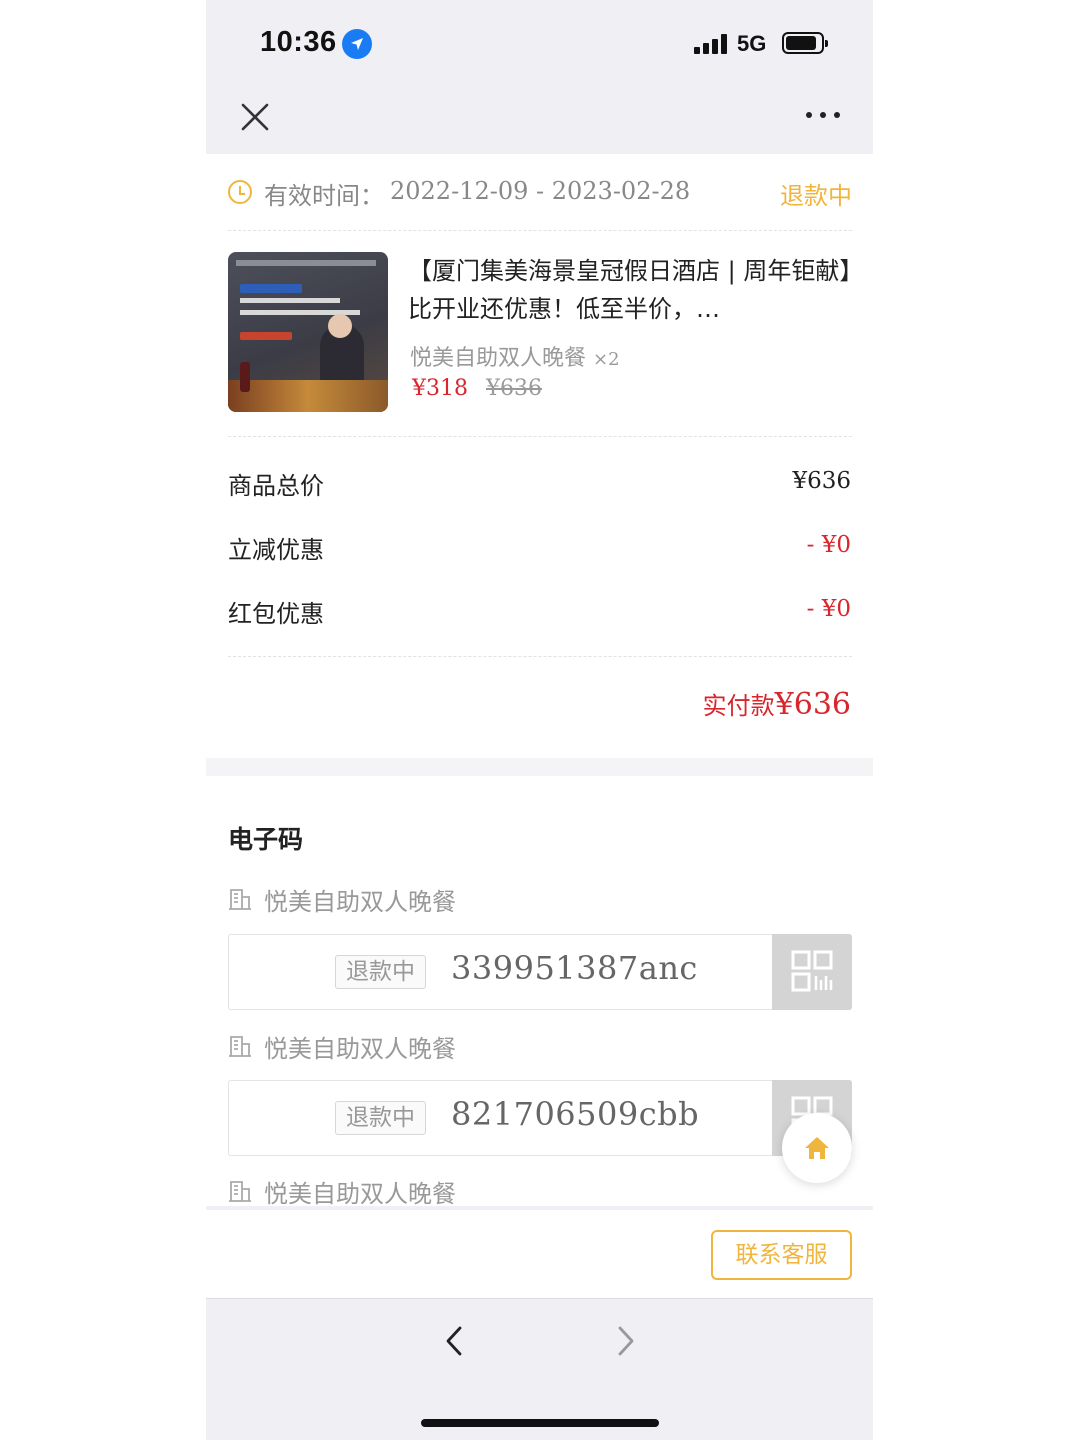 The height and width of the screenshot is (1440, 1080). What do you see at coordinates (575, 1114) in the screenshot?
I see `ecode-value: 821706509cbb` at bounding box center [575, 1114].